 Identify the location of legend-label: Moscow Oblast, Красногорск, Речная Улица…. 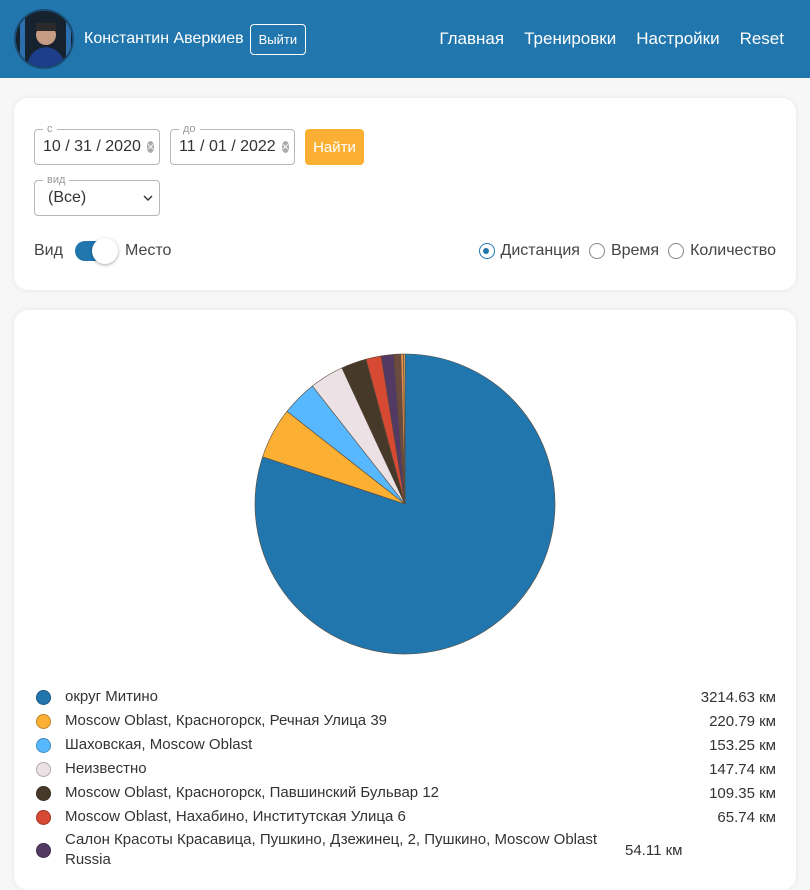
(226, 720).